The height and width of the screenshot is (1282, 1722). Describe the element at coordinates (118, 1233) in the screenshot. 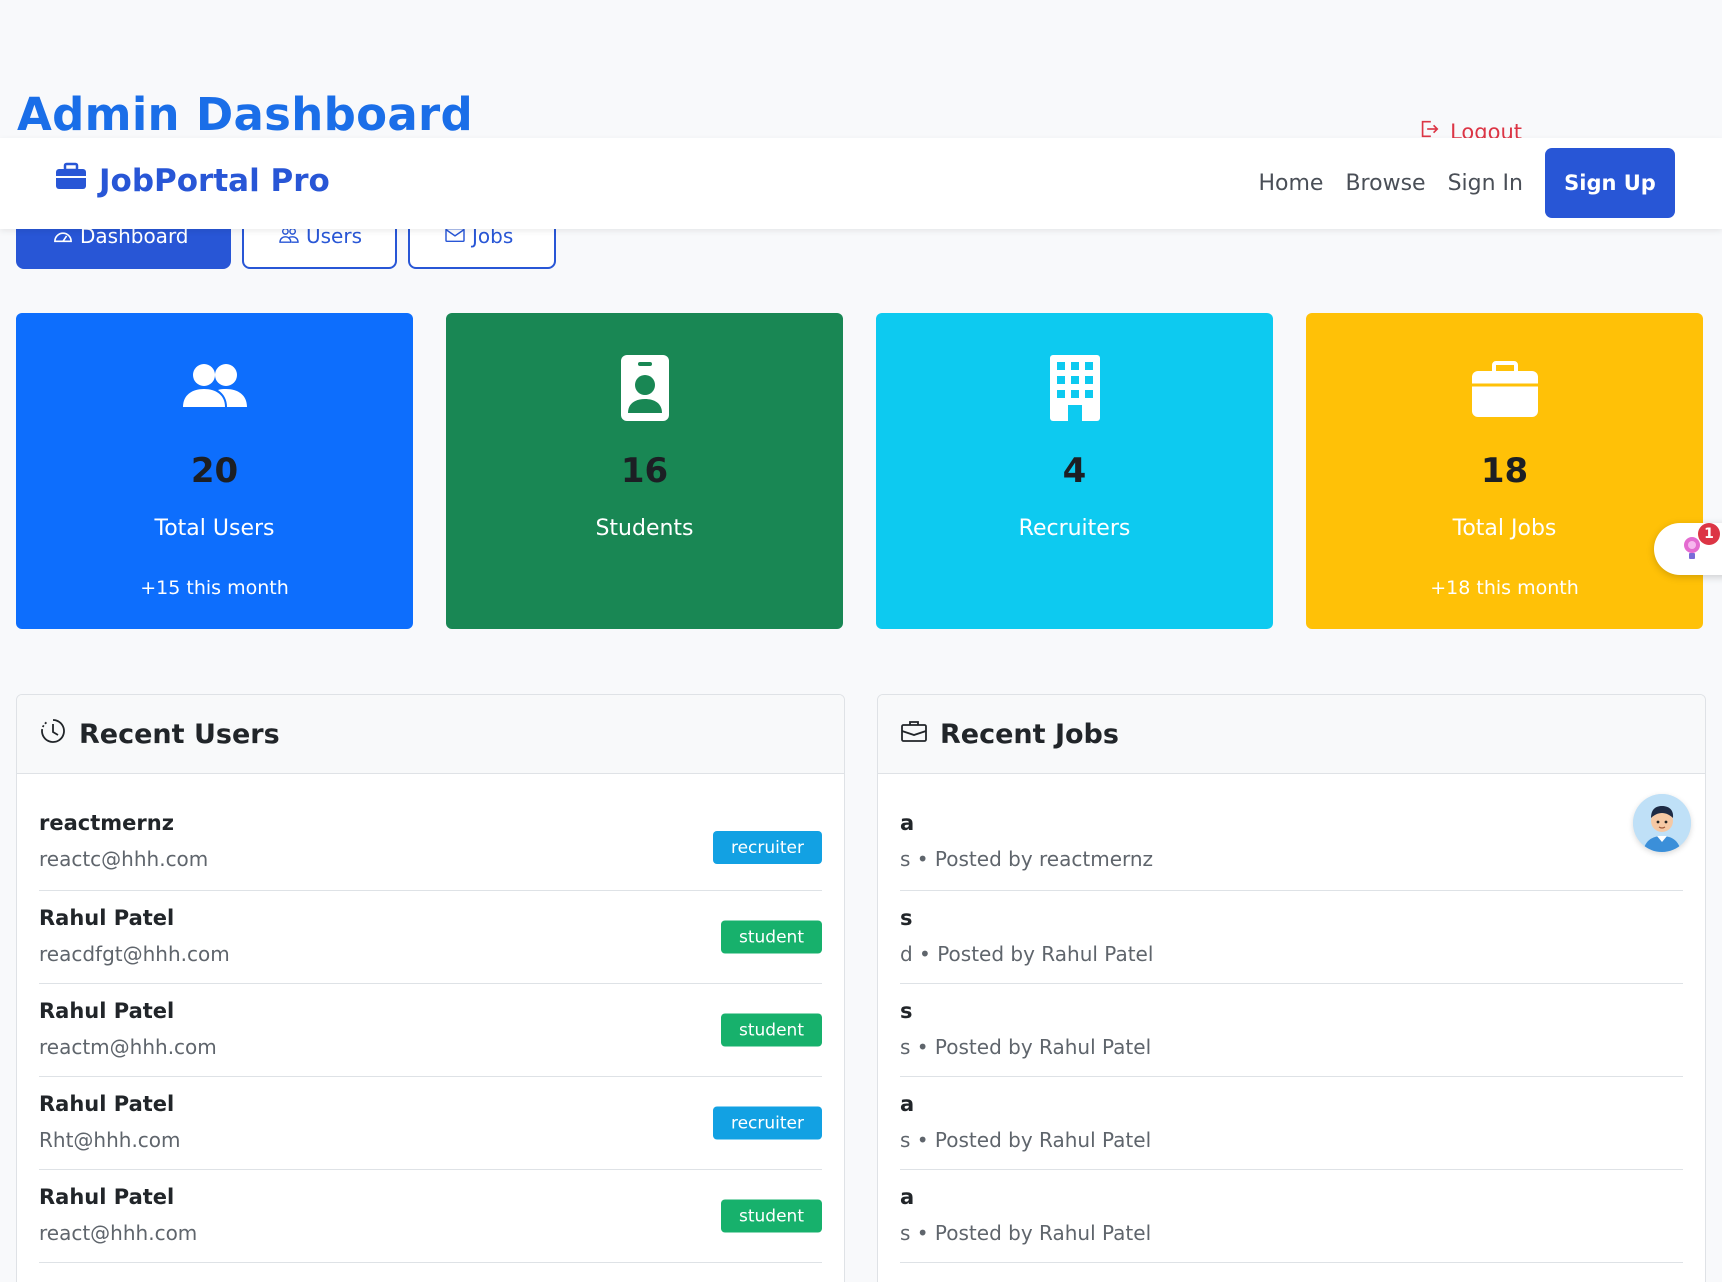

I see `user-email: react@hhh.com` at that location.